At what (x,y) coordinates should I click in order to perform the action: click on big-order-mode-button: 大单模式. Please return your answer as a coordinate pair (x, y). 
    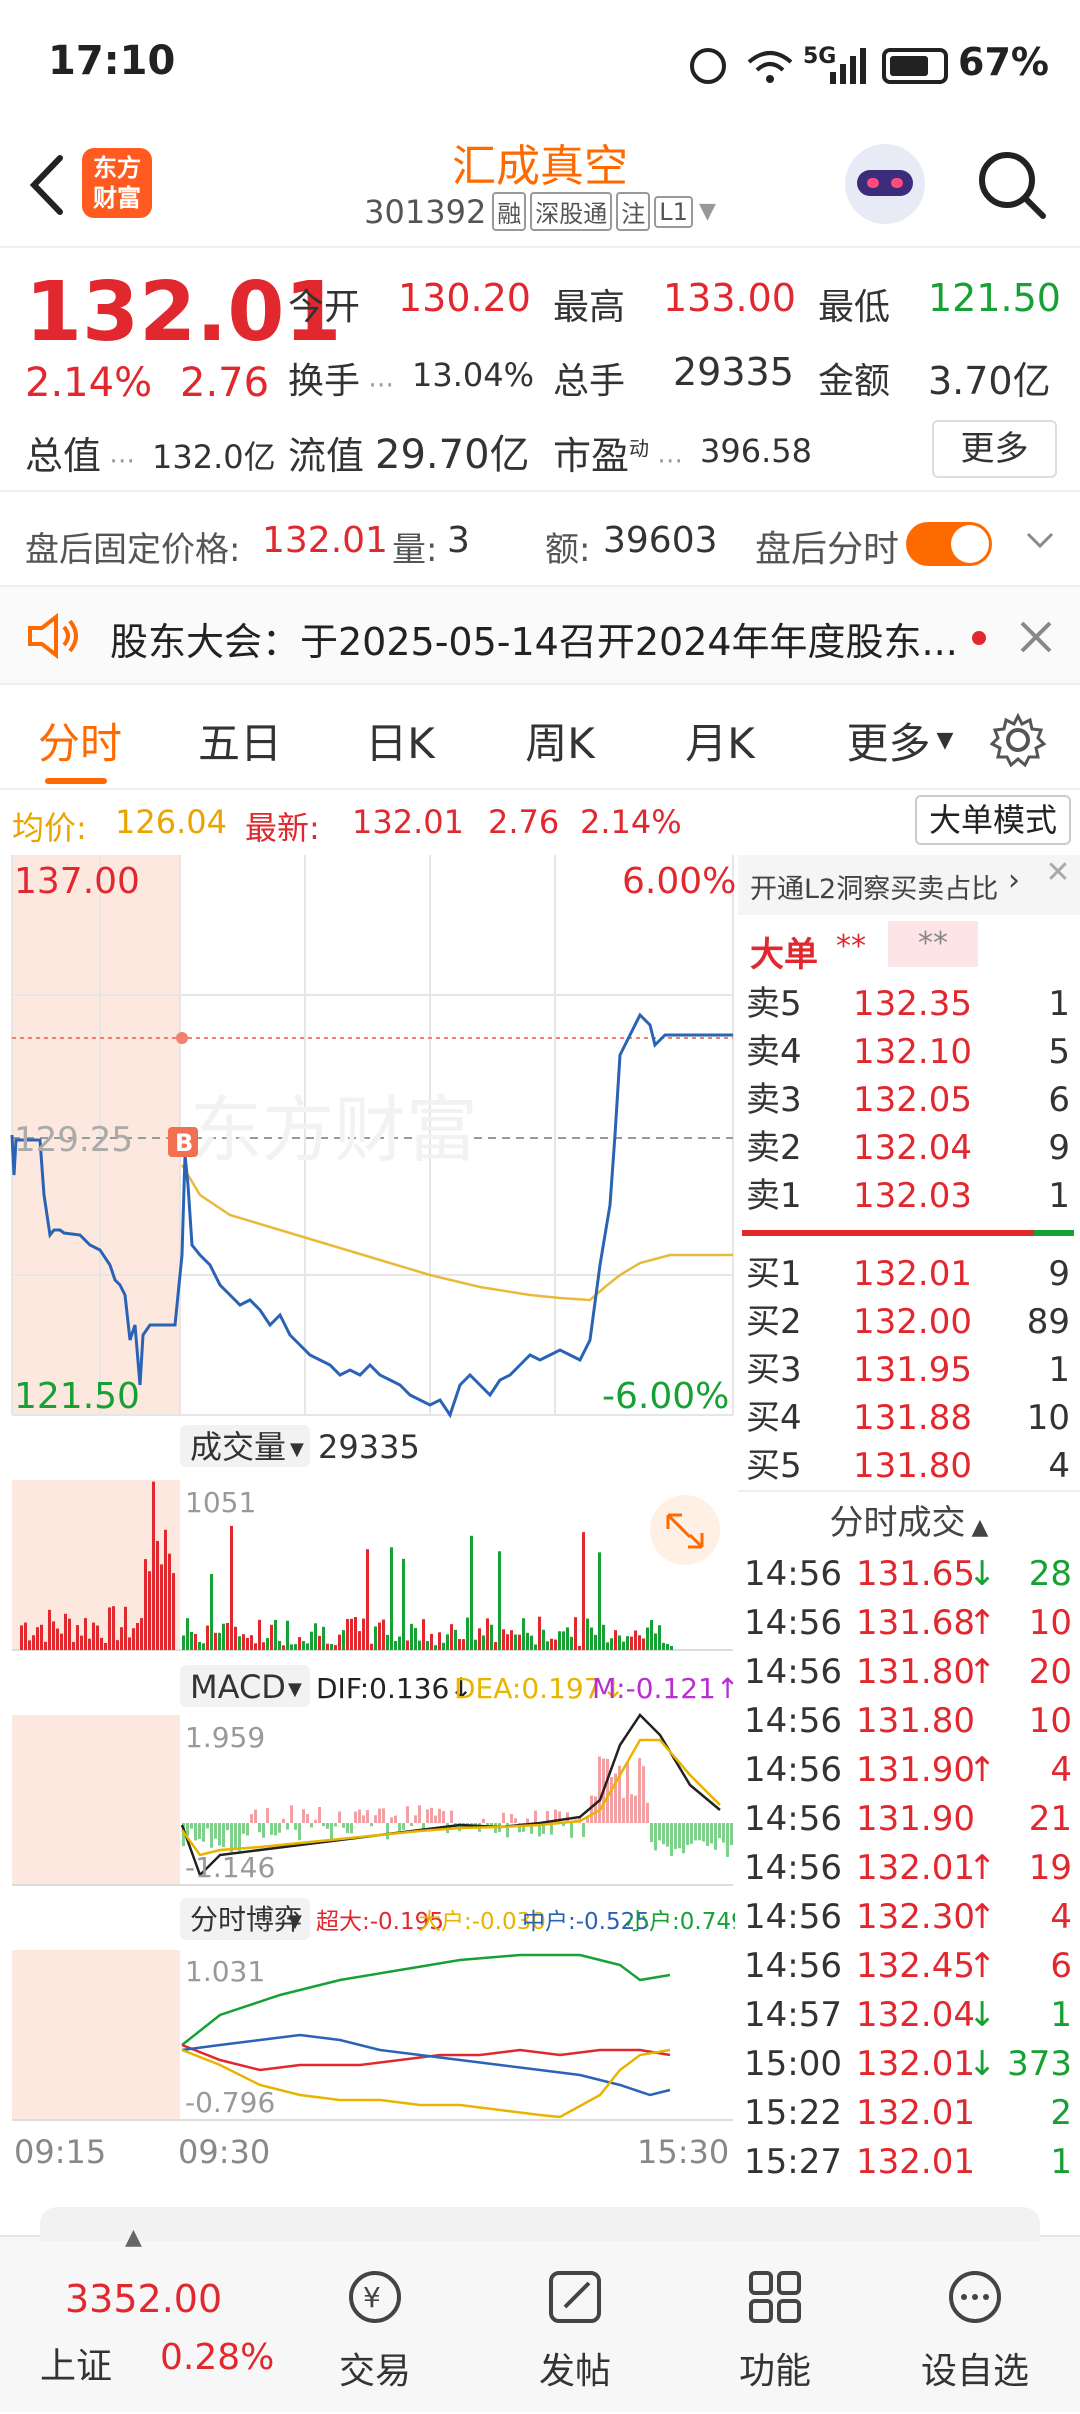
    Looking at the image, I should click on (993, 820).